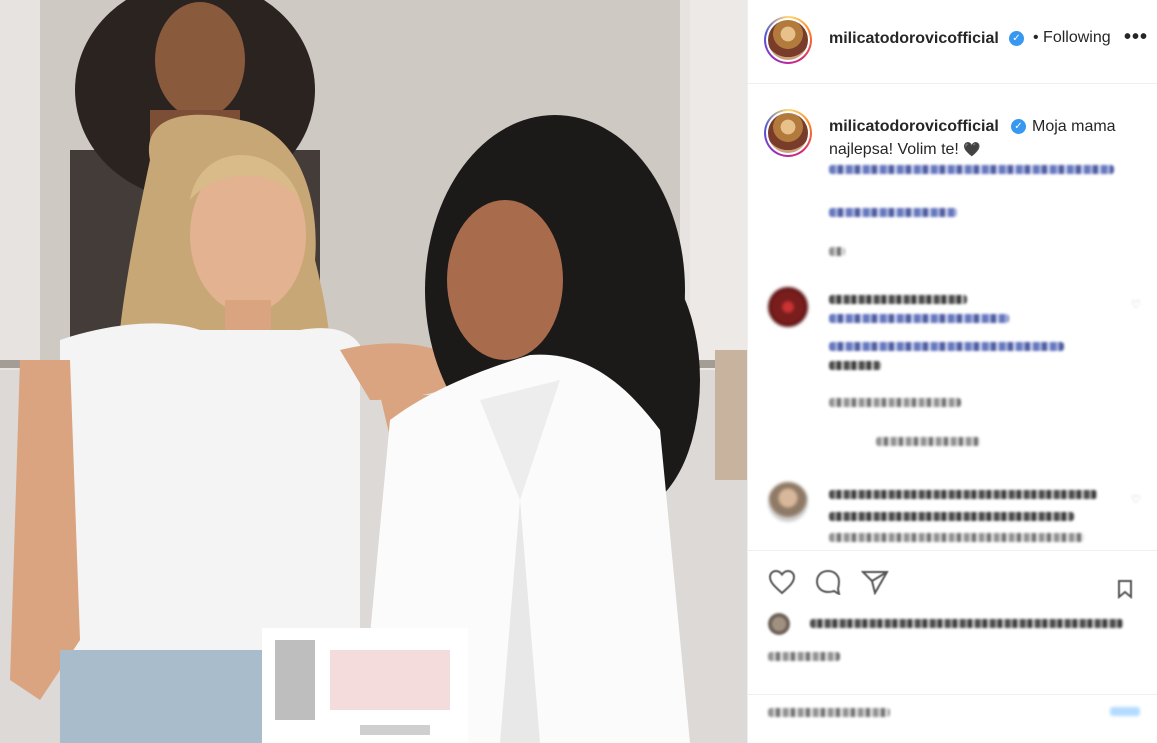 This screenshot has width=1157, height=743. What do you see at coordinates (952, 646) in the screenshot?
I see `post-action-bar` at bounding box center [952, 646].